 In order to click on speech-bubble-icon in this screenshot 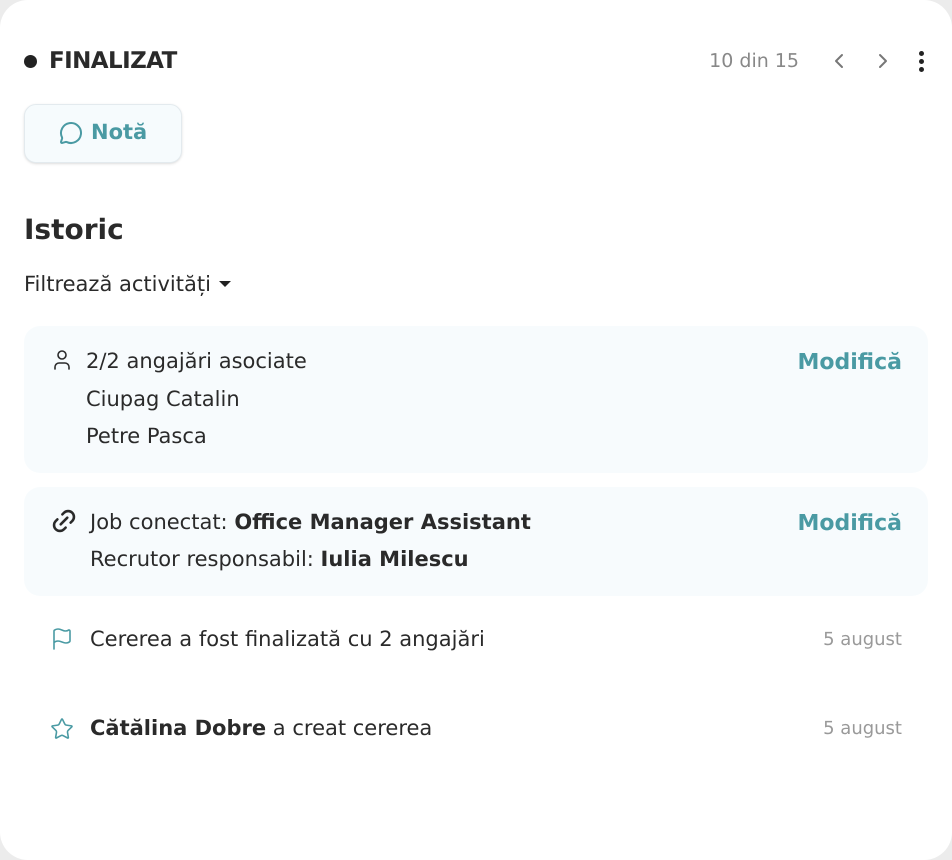, I will do `click(71, 133)`.